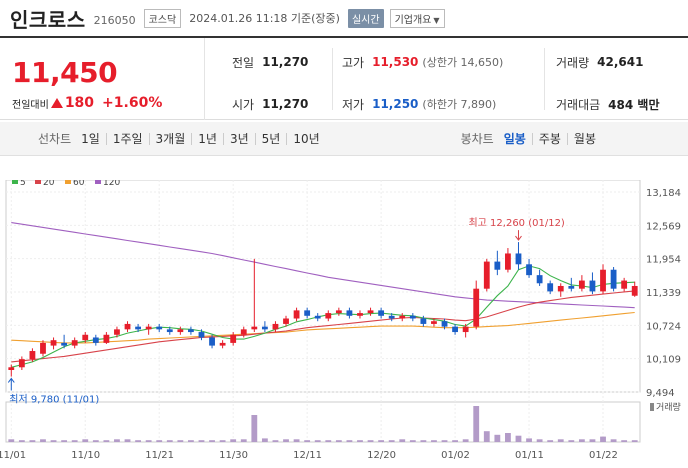 Image resolution: width=688 pixels, height=468 pixels. I want to click on stock-code: 216050, so click(114, 20).